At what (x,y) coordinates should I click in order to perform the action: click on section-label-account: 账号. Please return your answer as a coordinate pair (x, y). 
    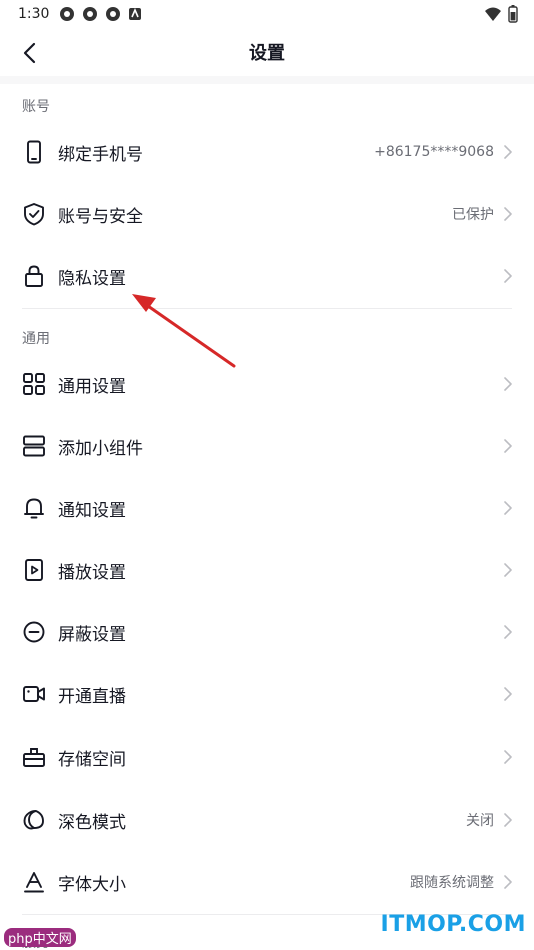
    Looking at the image, I should click on (36, 107).